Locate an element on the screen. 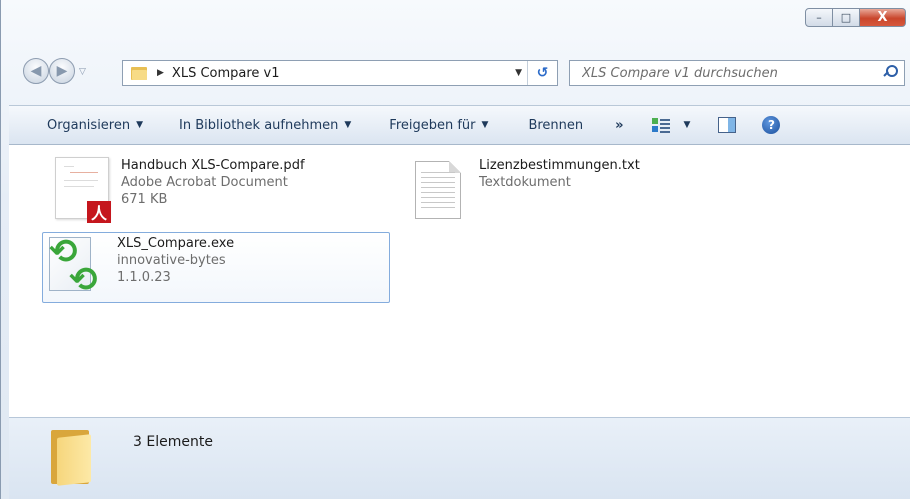 The width and height of the screenshot is (910, 499). back-arrow-icon: ◀ is located at coordinates (36, 71).